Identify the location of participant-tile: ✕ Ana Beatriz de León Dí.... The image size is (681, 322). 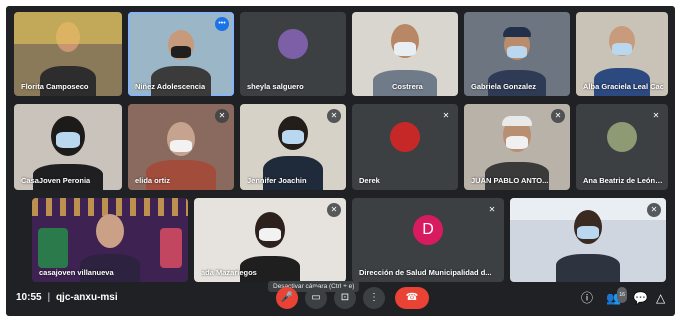
(622, 147).